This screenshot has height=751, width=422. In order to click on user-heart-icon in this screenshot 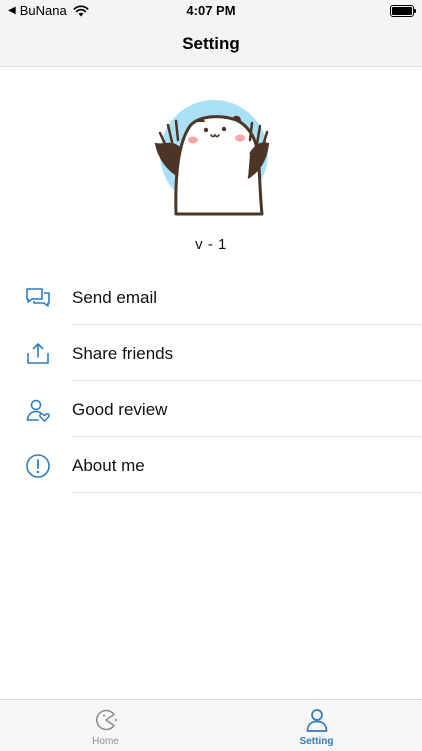, I will do `click(38, 410)`.